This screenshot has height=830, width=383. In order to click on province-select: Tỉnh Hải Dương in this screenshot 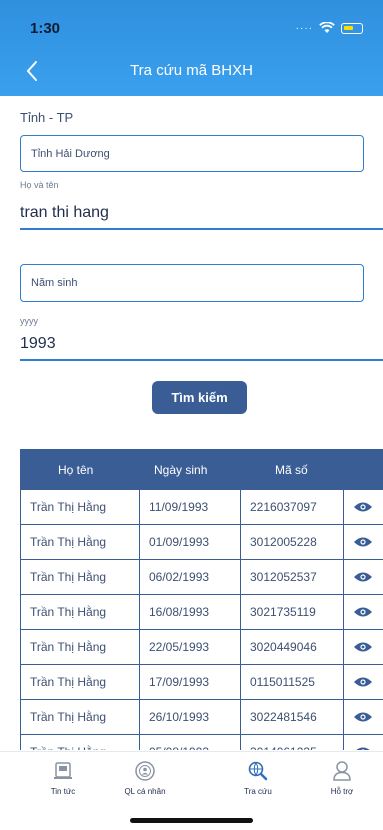, I will do `click(192, 153)`.